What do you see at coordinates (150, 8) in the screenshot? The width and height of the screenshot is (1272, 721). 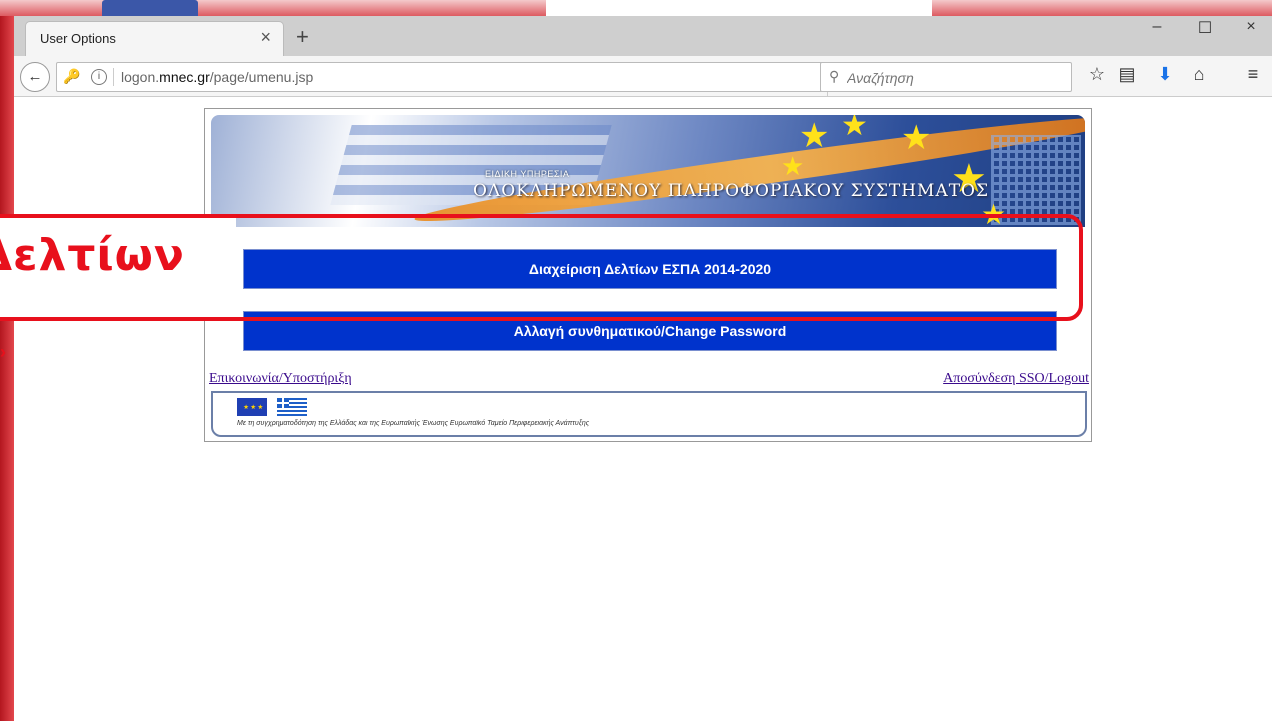 I see `background-tab-chip` at bounding box center [150, 8].